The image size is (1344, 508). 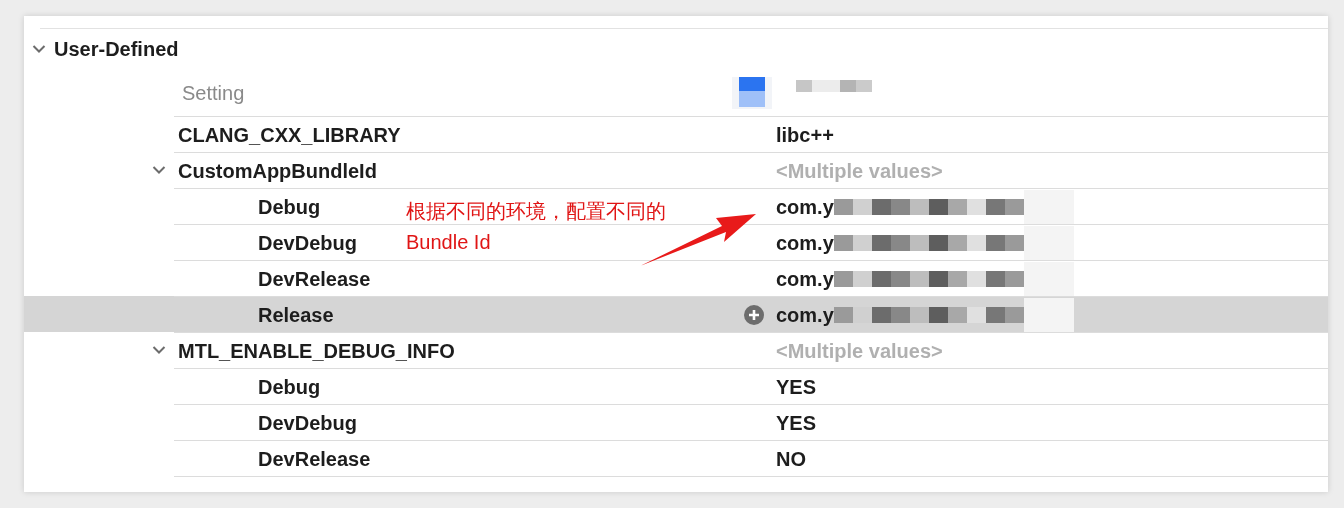 What do you see at coordinates (289, 135) in the screenshot?
I see `setting-name: CLANG_CXX_LIBRARY` at bounding box center [289, 135].